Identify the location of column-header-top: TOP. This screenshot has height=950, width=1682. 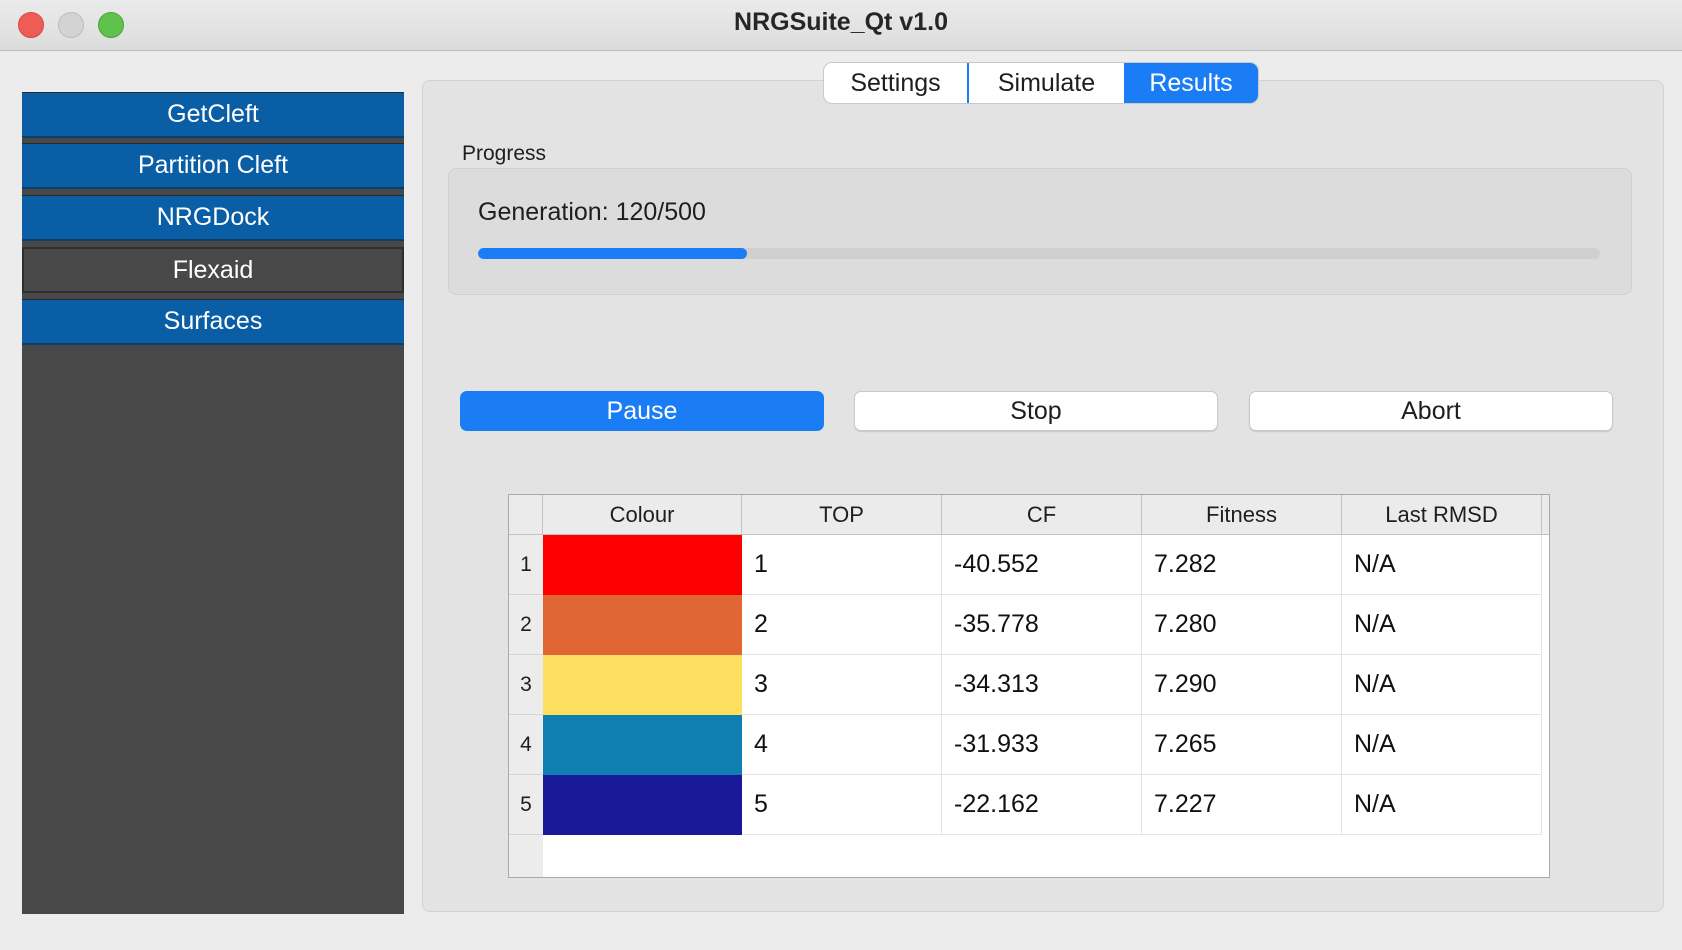
(842, 515).